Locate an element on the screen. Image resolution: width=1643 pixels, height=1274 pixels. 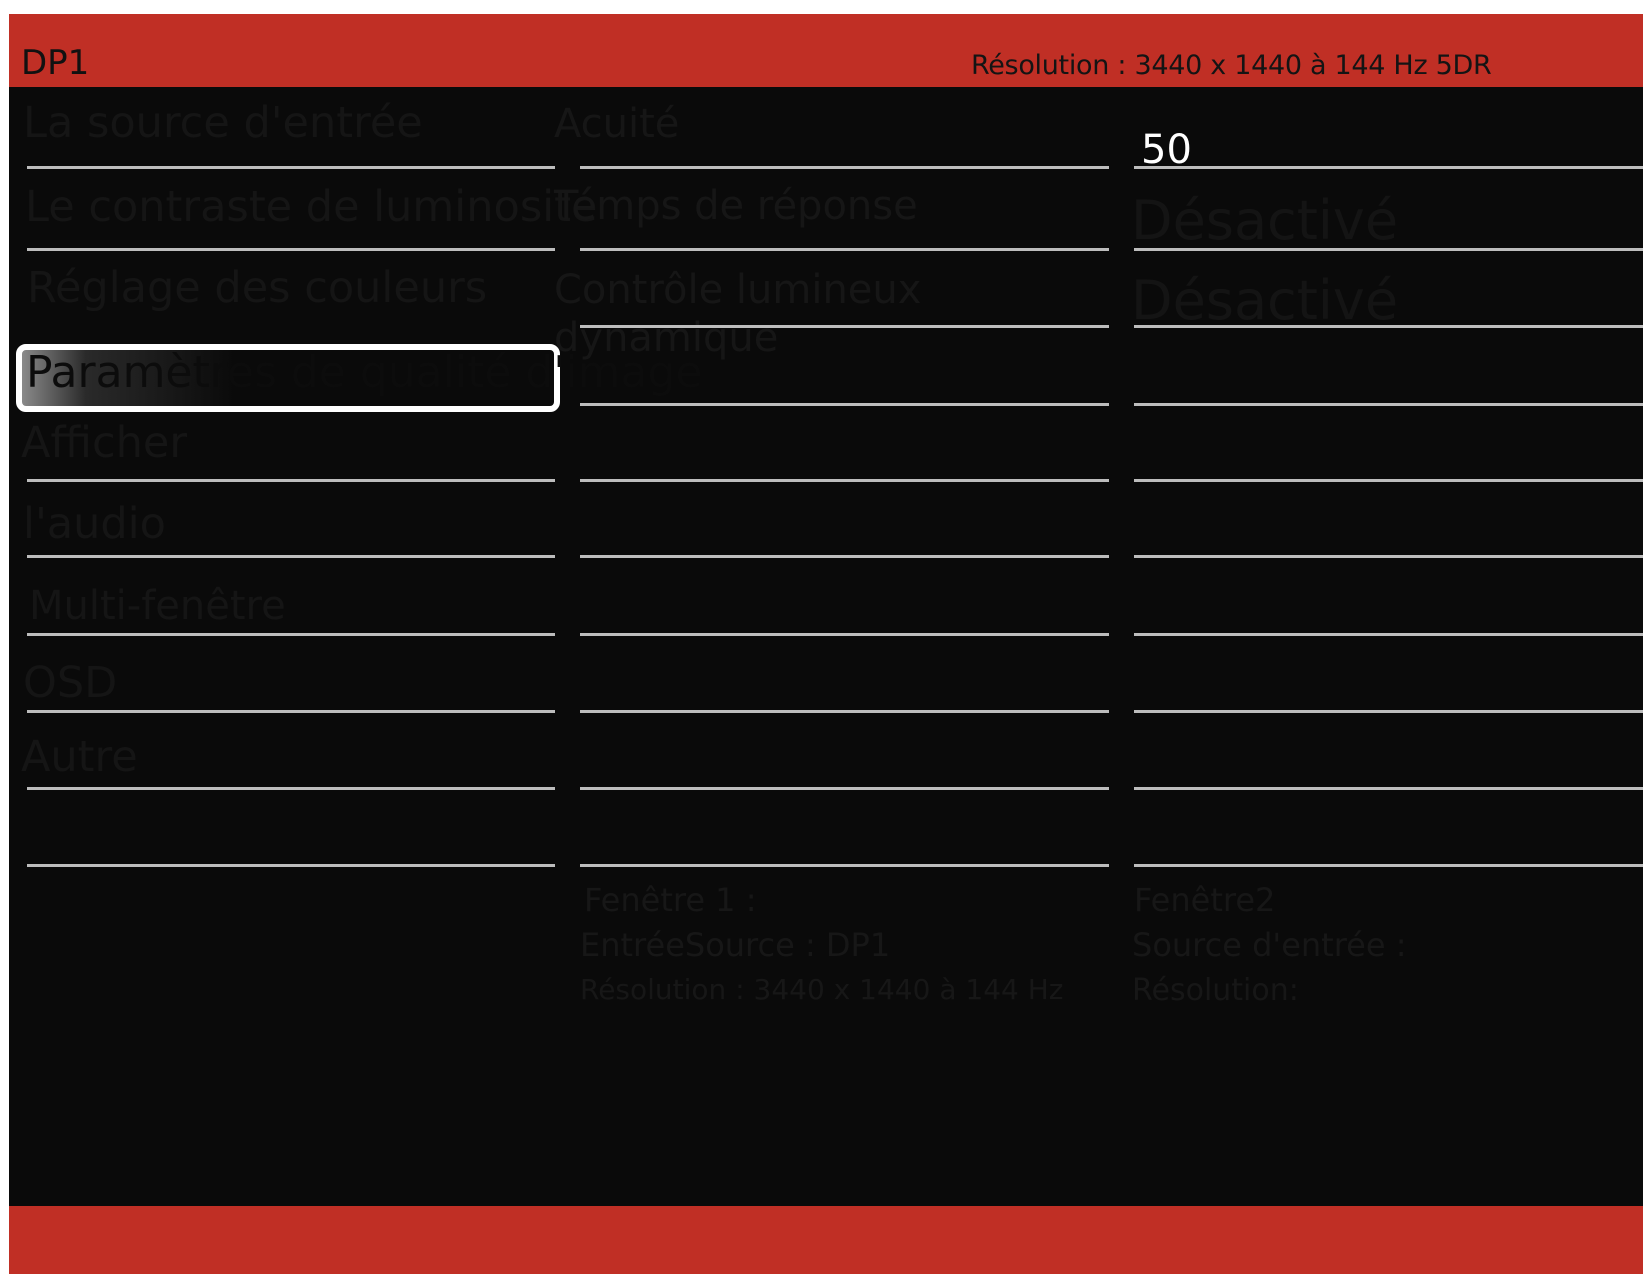
menu-item-multi-window: Multi-fenêtre is located at coordinates (157, 606).